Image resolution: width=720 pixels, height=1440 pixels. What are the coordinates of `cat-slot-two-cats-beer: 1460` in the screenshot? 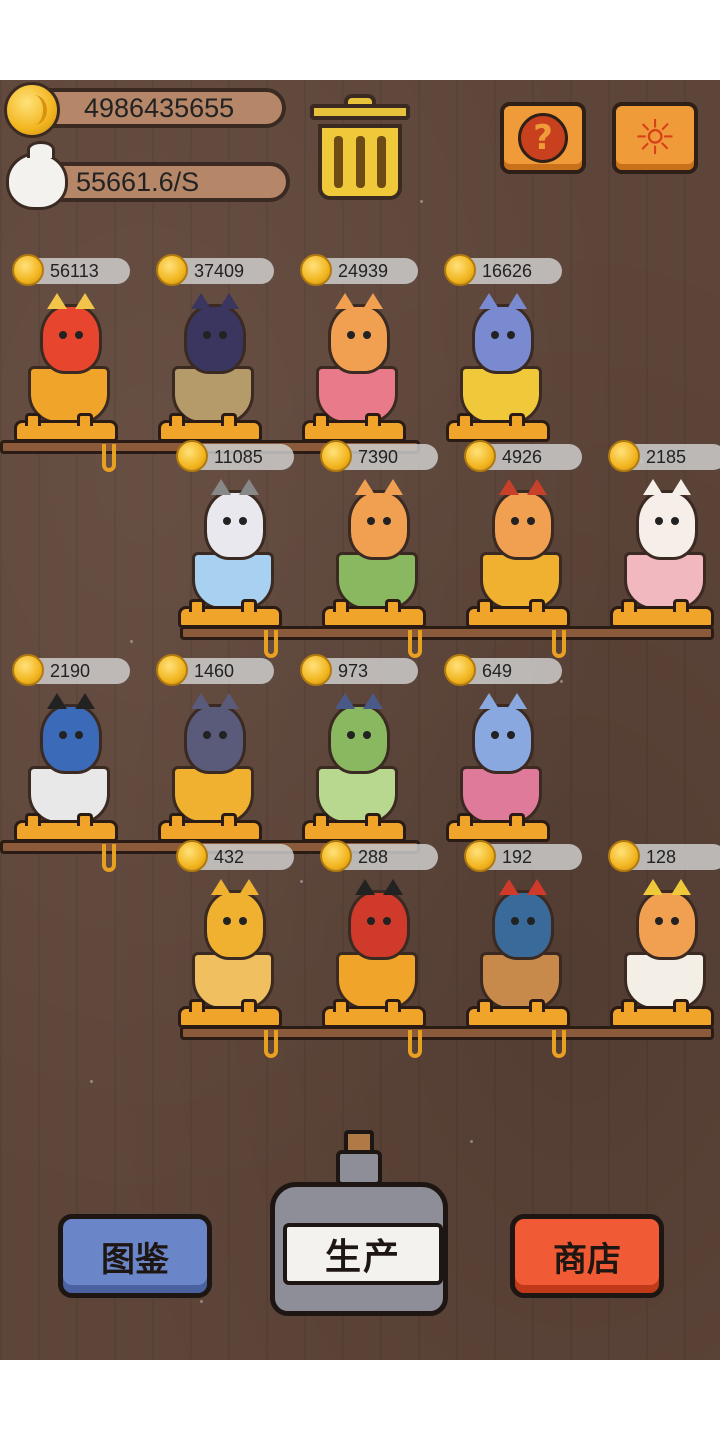 It's located at (222, 756).